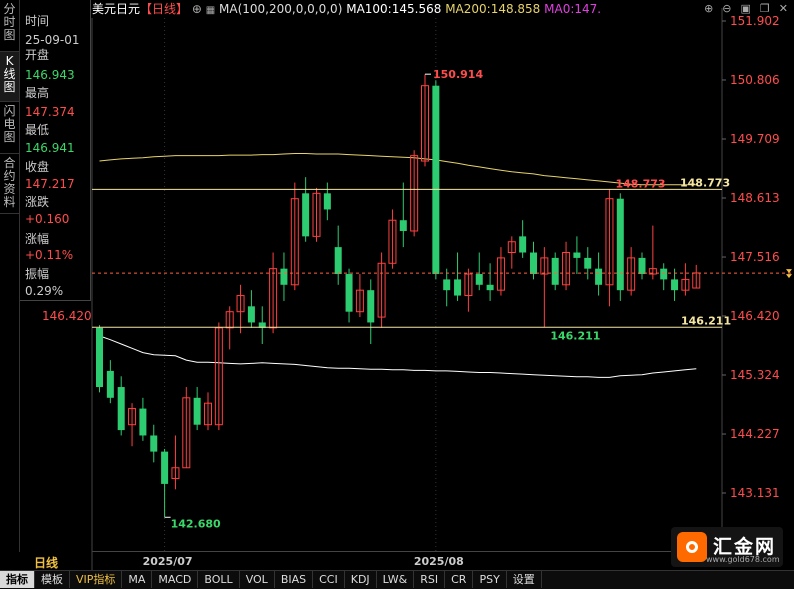 This screenshot has width=794, height=589. Describe the element at coordinates (458, 74) in the screenshot. I see `high-annotation: 150.914` at that location.